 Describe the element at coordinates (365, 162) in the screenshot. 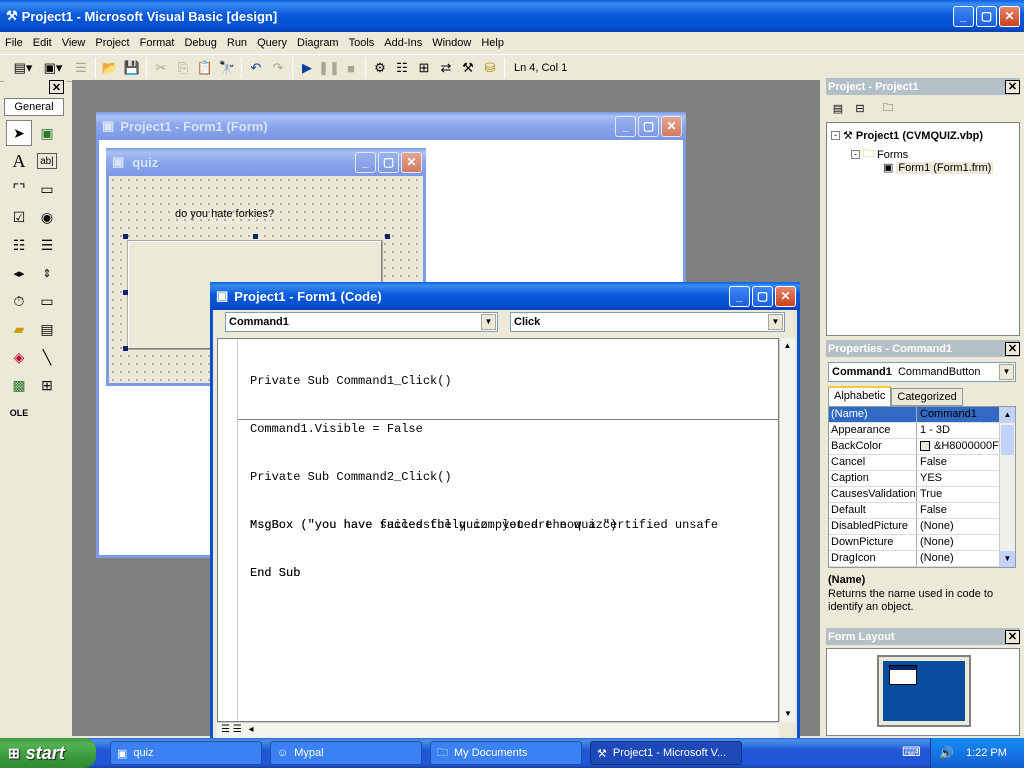

I see `quiz-form-minimize: _` at that location.